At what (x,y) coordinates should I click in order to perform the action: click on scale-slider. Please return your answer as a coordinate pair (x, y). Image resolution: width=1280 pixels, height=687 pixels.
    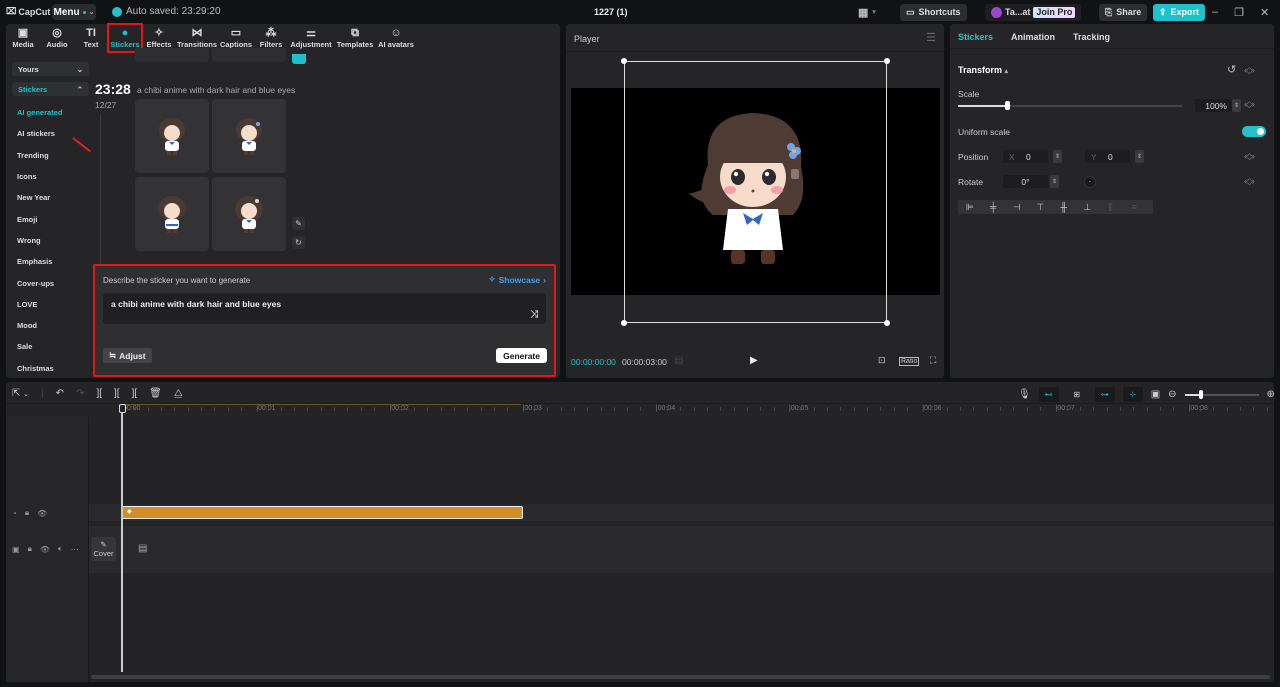
    Looking at the image, I should click on (1070, 106).